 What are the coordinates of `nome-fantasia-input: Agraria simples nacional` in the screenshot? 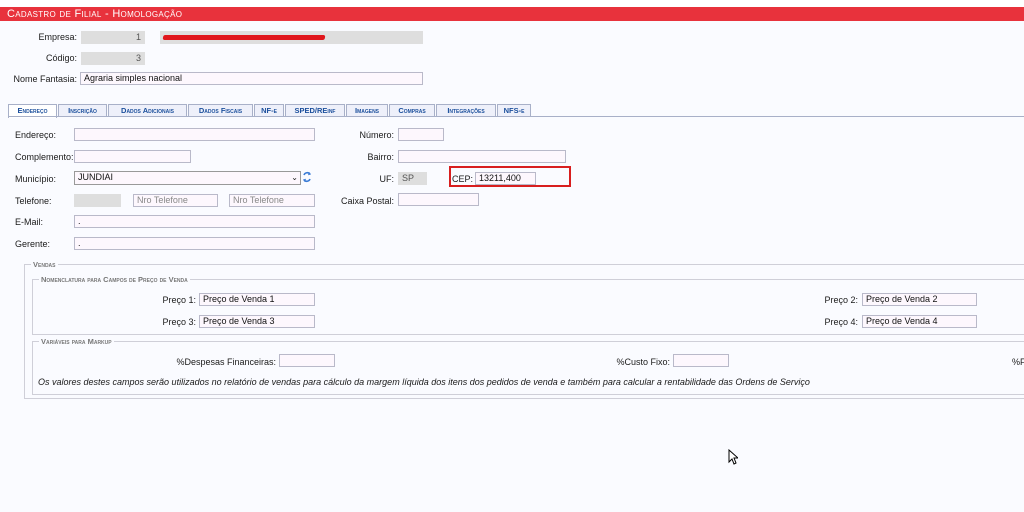 It's located at (251, 78).